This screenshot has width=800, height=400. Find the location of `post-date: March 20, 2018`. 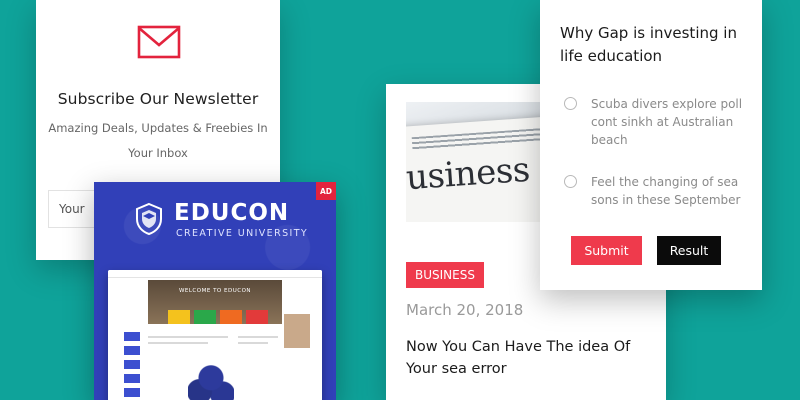

post-date: March 20, 2018 is located at coordinates (465, 310).